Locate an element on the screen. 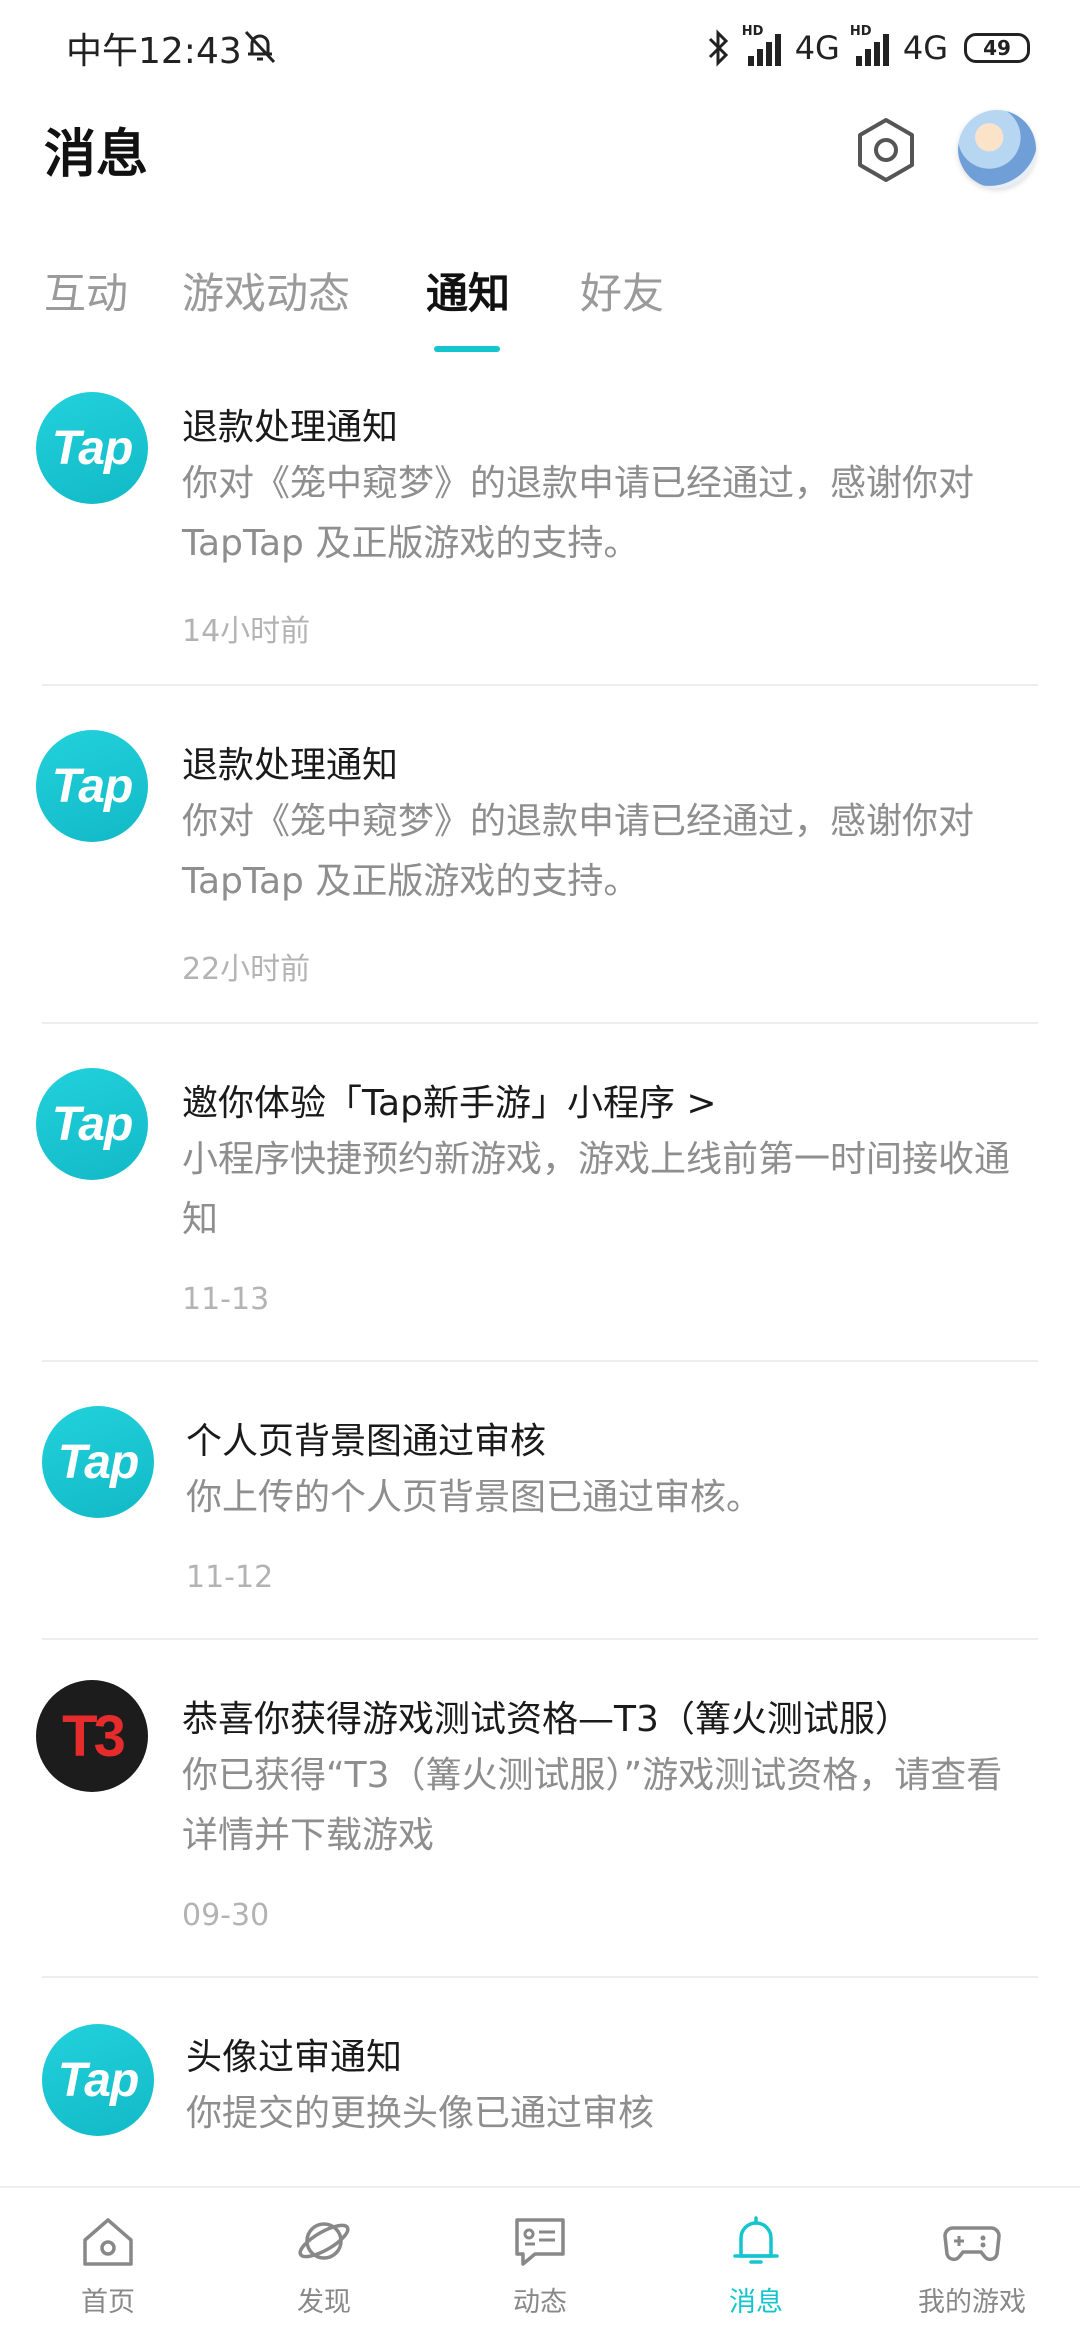 This screenshot has width=1080, height=2342. t3-game-logo: T3 is located at coordinates (92, 1736).